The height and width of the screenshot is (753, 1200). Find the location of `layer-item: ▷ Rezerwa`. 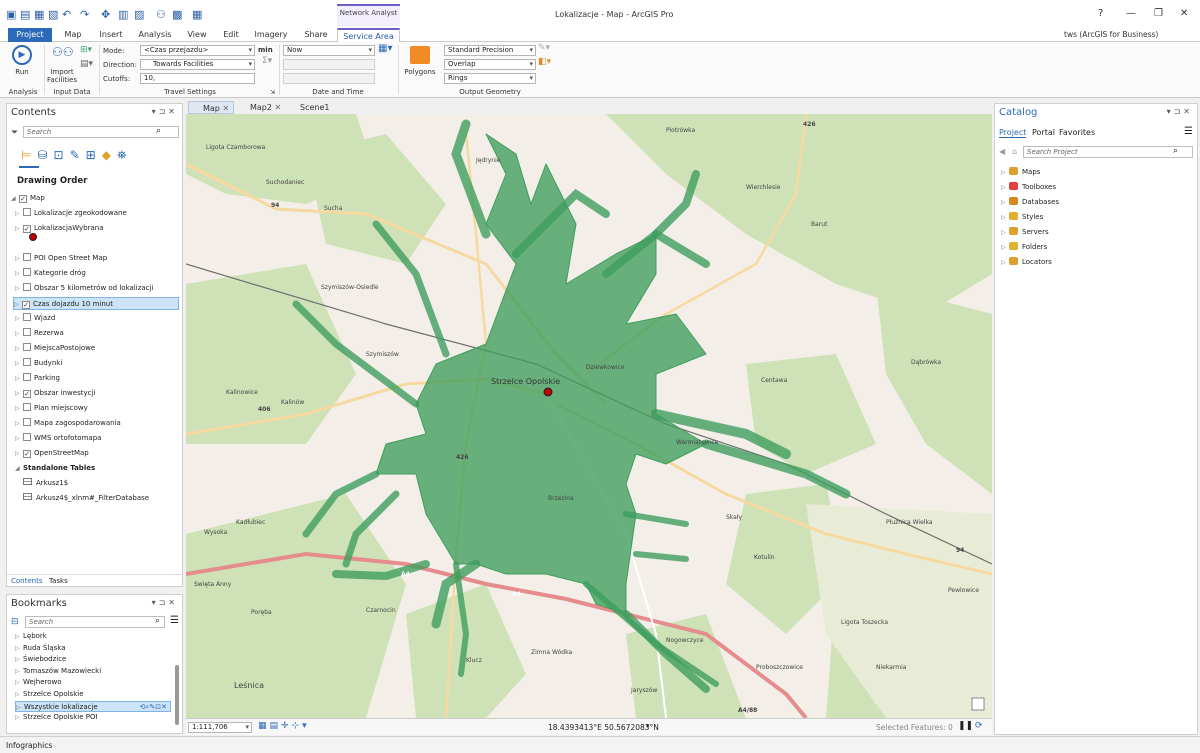

layer-item: ▷ Rezerwa is located at coordinates (39, 333).